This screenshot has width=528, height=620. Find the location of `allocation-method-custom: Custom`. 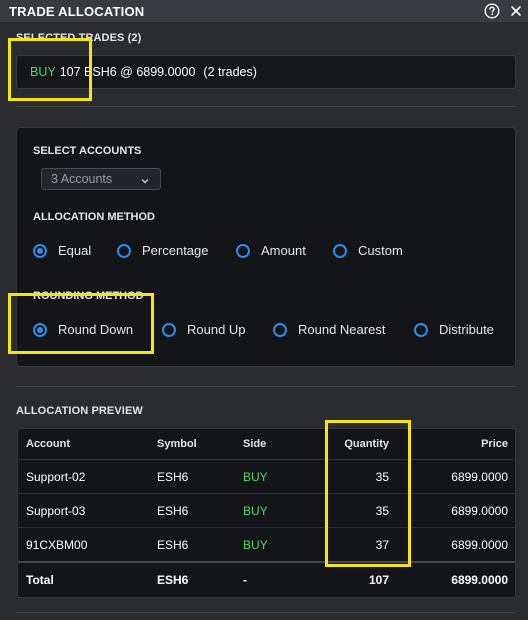

allocation-method-custom: Custom is located at coordinates (368, 250).